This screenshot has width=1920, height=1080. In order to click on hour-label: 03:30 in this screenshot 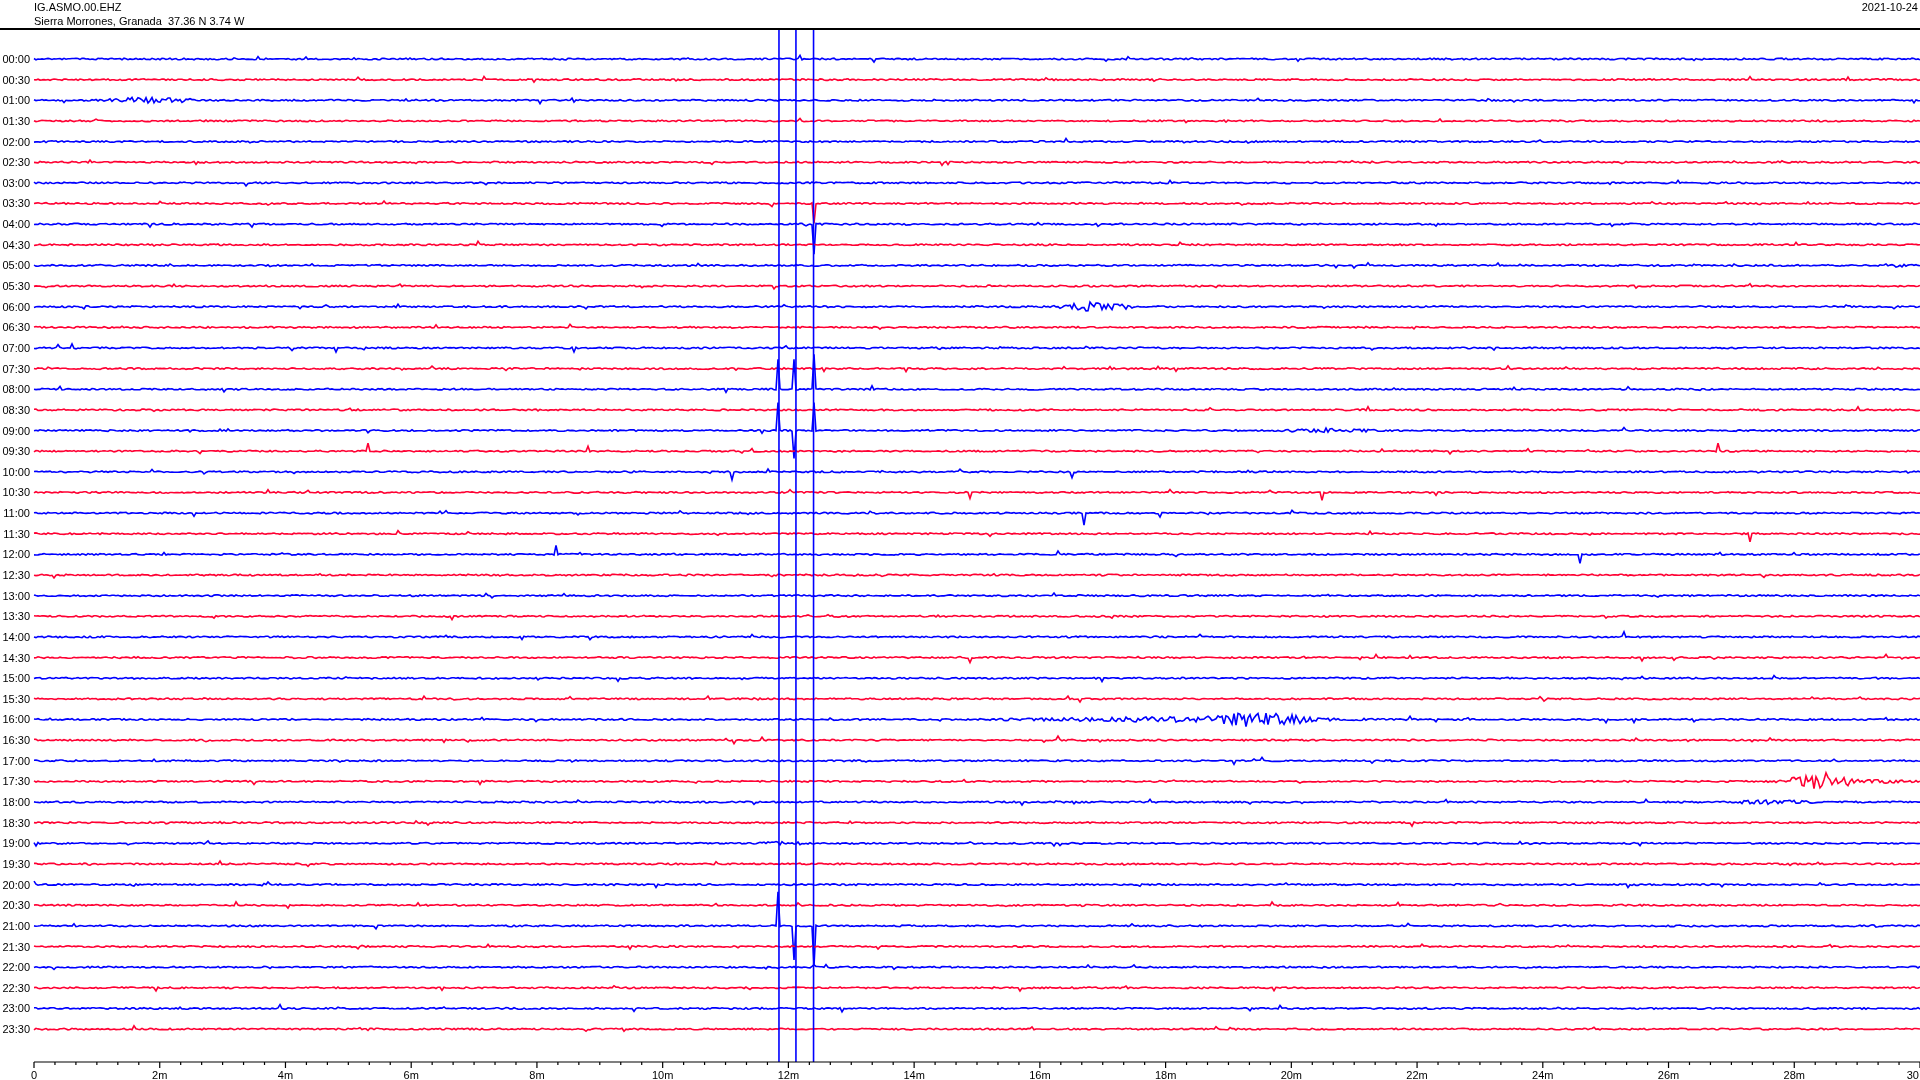, I will do `click(16, 203)`.